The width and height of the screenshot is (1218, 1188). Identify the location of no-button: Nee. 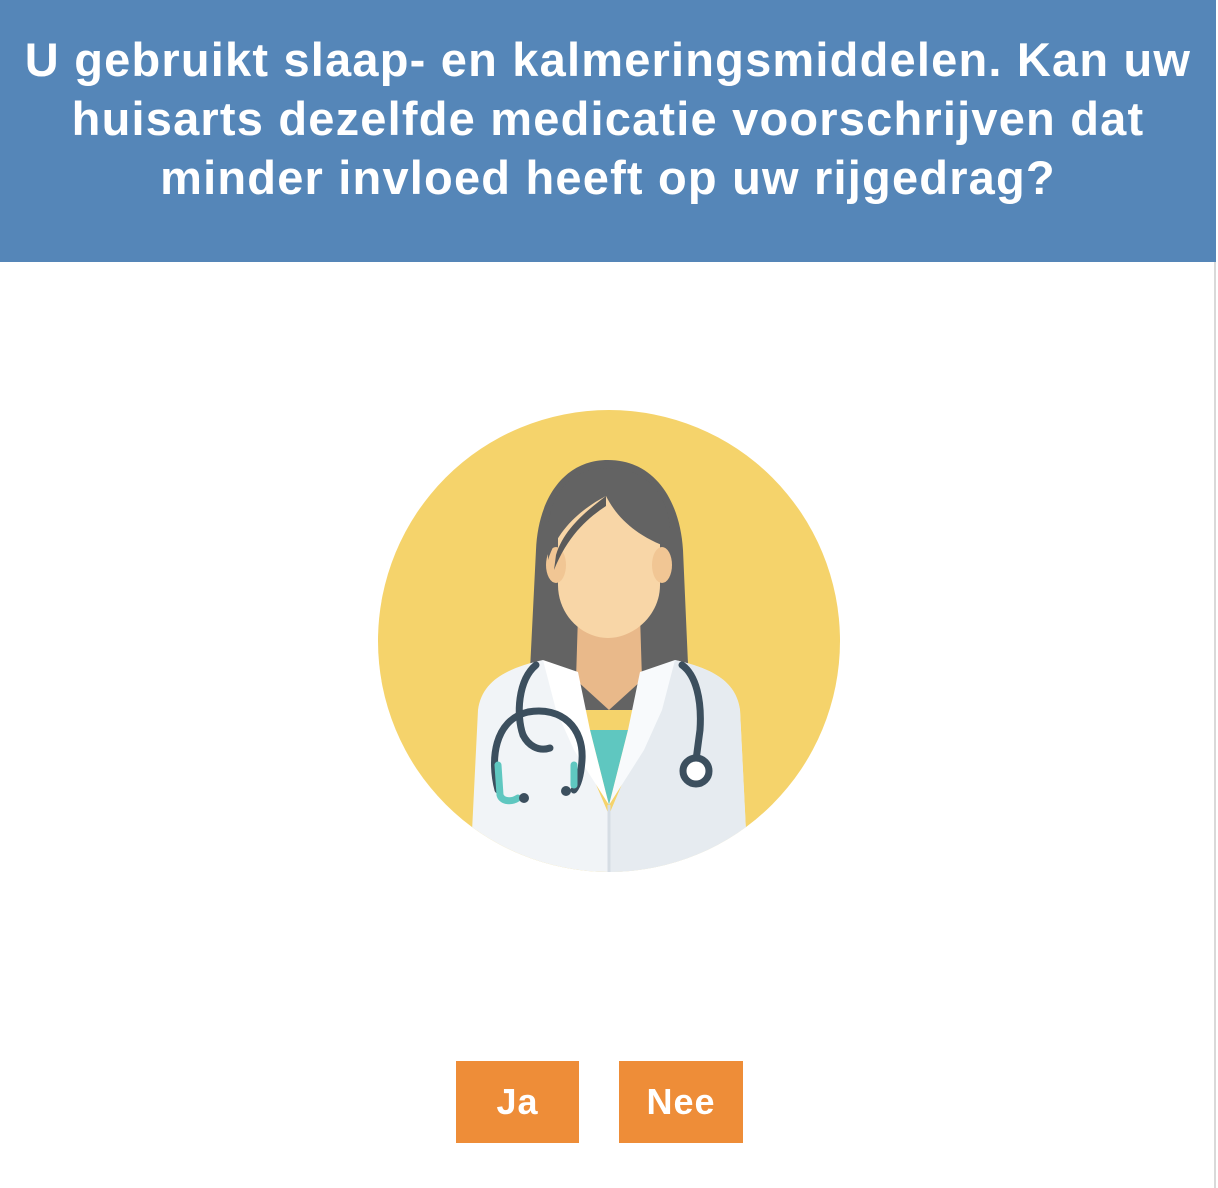
(681, 1102).